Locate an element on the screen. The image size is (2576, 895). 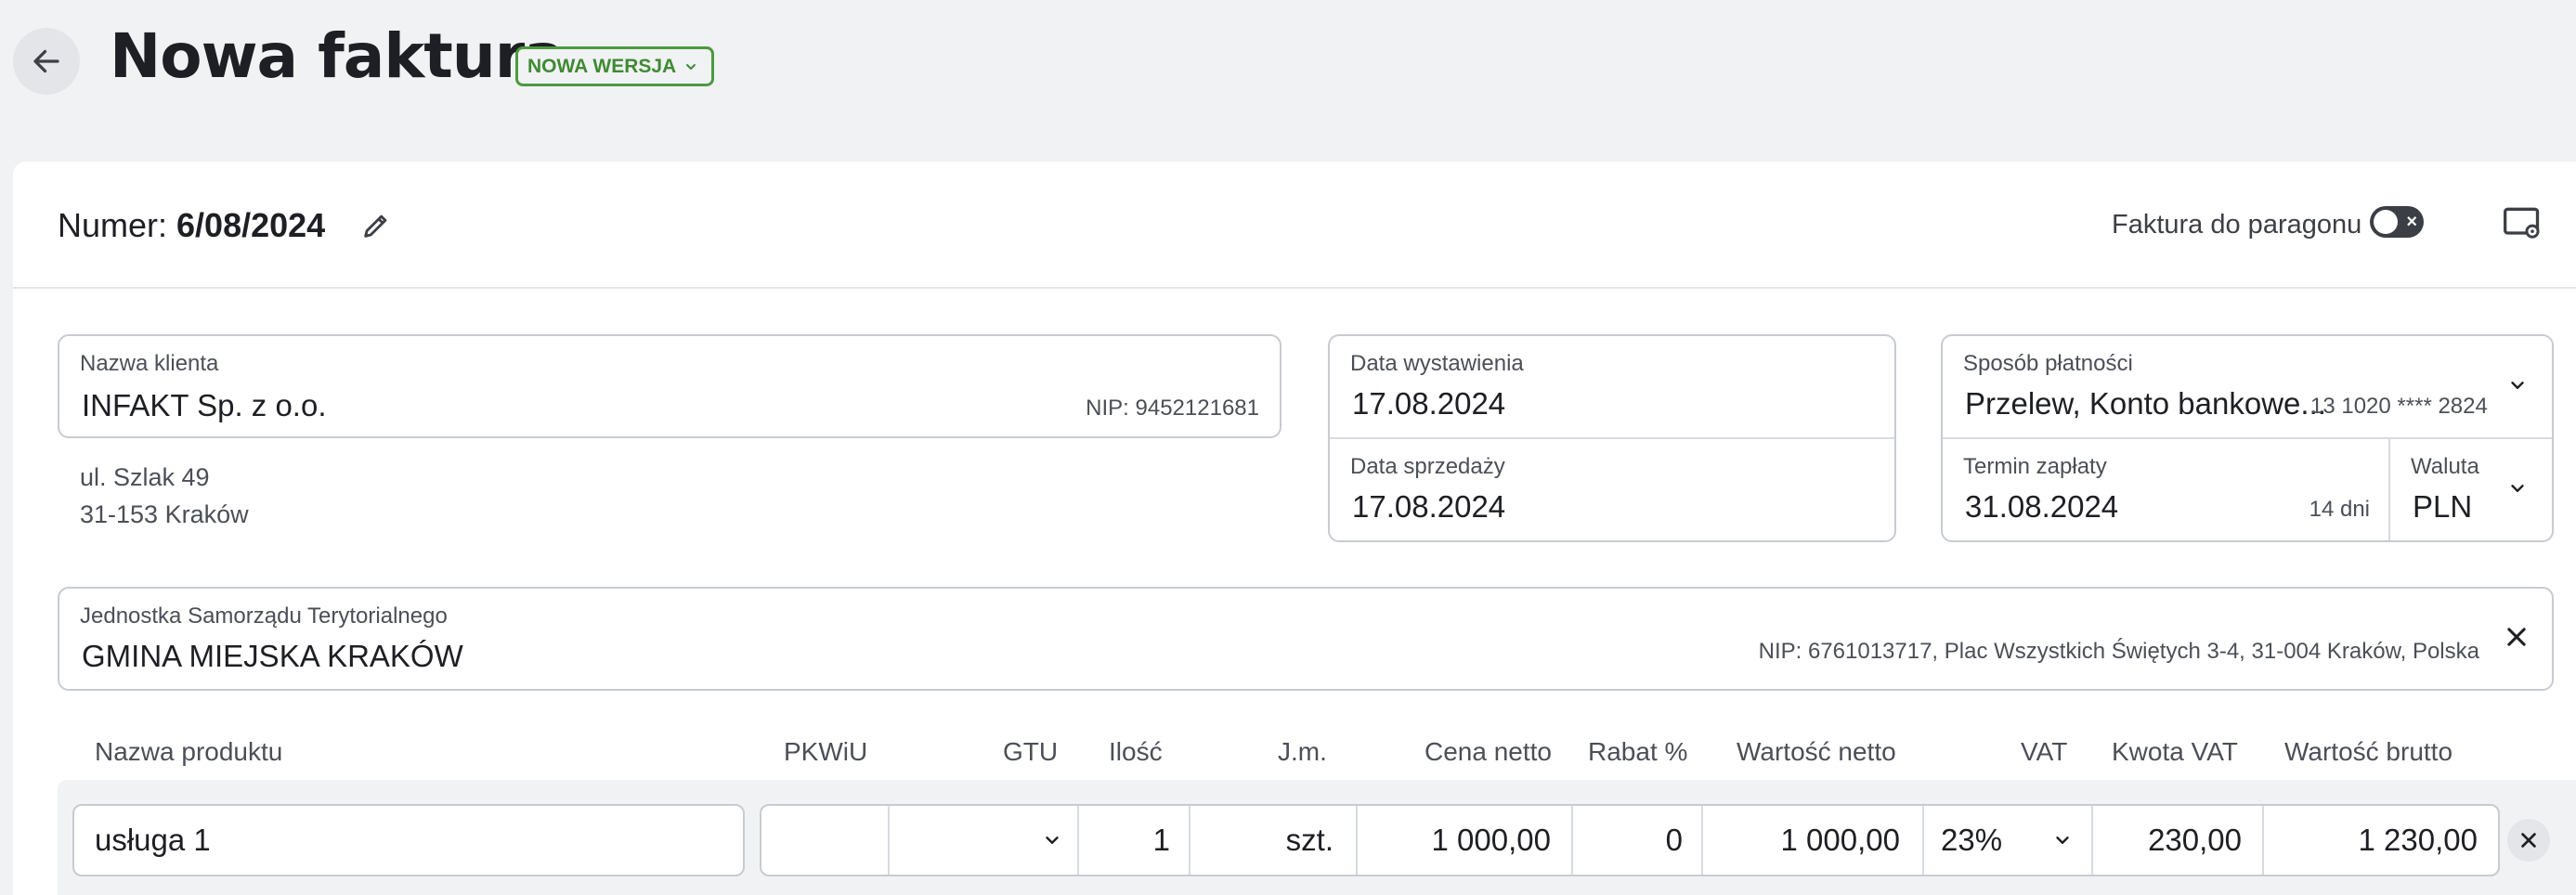
due-date-field: Termin zapłaty 31.08.2024 14 dni is located at coordinates (2166, 489).